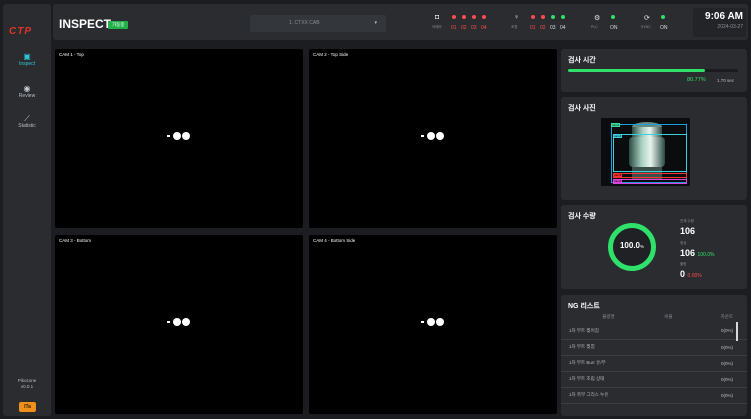  I want to click on camera-view-1: CAM 1 - Top, so click(179, 138).